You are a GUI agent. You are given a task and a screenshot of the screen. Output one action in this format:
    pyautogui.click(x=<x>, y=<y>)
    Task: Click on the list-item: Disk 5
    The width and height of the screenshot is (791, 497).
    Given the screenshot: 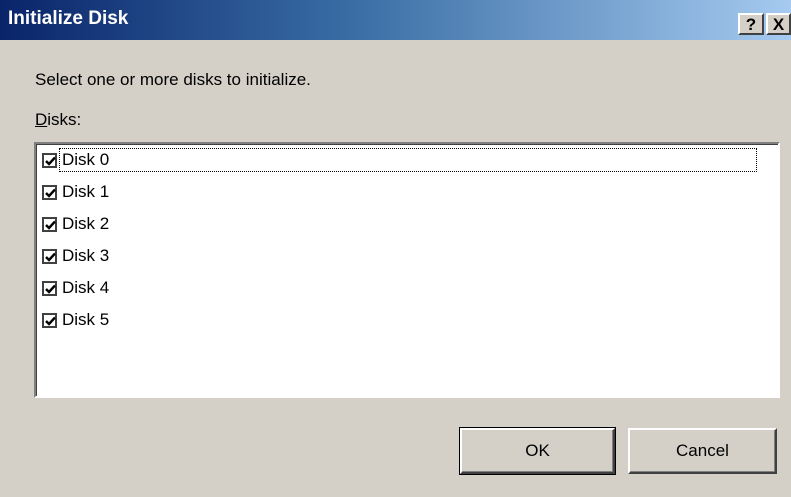 What is the action you would take?
    pyautogui.click(x=75, y=320)
    